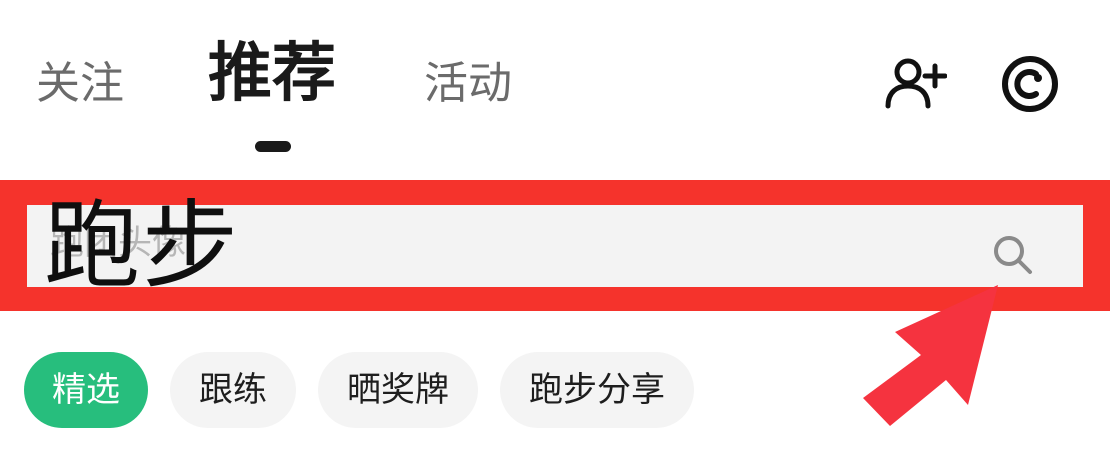 The image size is (1110, 466). Describe the element at coordinates (233, 390) in the screenshot. I see `chip-follow-along: 跟练` at that location.